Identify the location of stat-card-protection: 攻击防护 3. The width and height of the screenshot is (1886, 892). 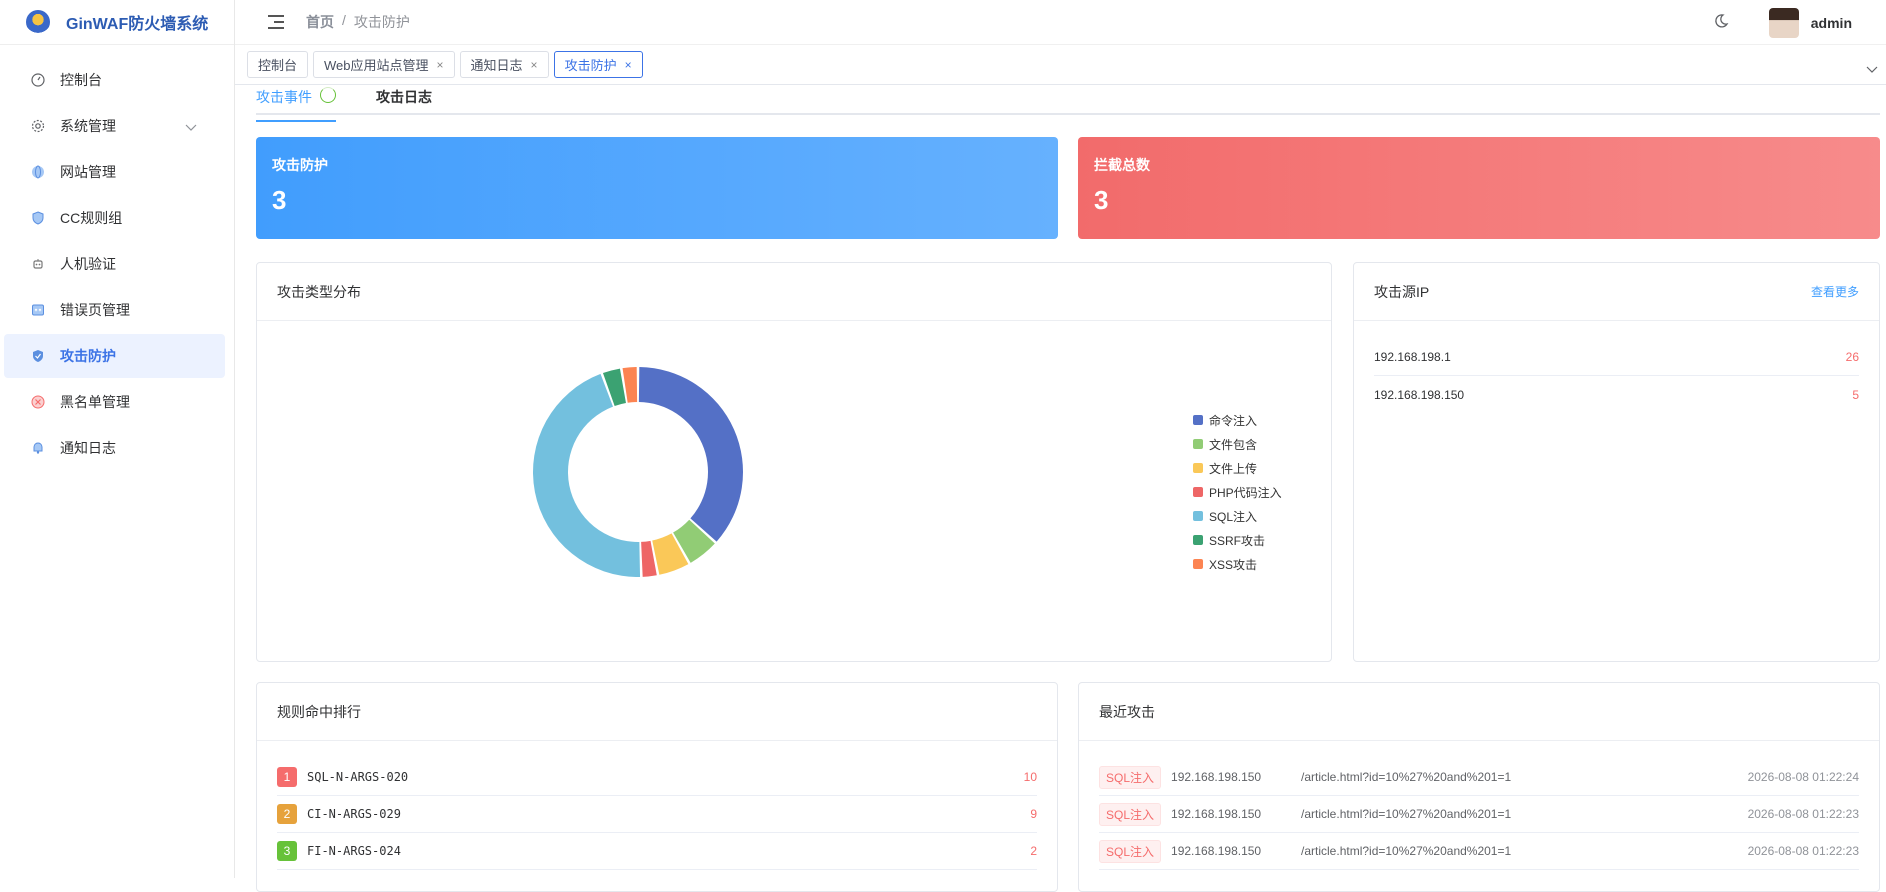
(657, 188).